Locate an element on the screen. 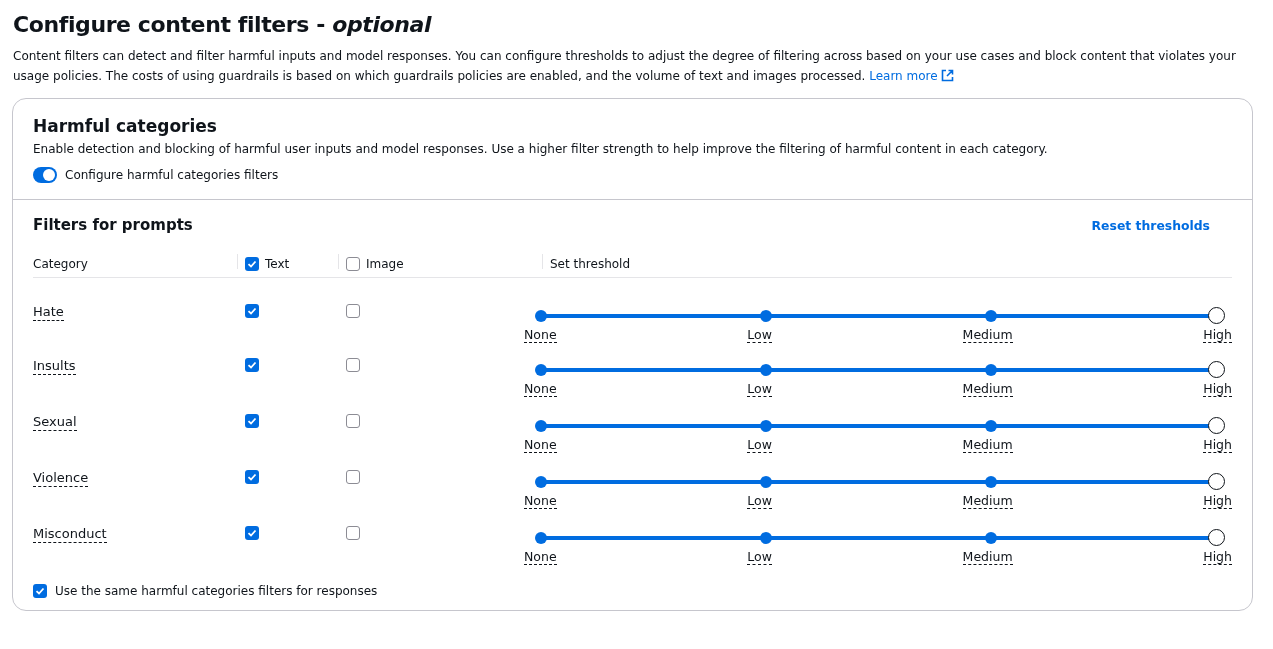  category-name: Misconduct is located at coordinates (70, 534).